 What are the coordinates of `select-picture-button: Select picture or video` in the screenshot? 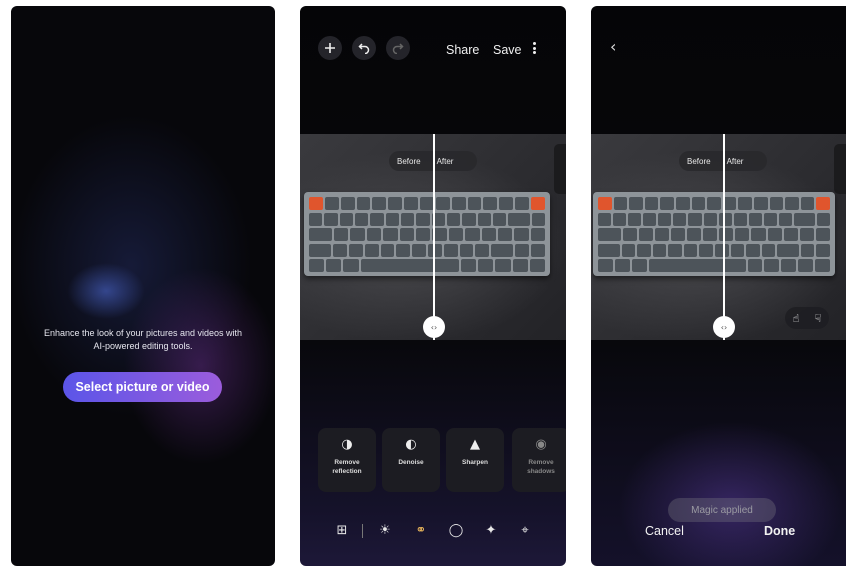 It's located at (142, 387).